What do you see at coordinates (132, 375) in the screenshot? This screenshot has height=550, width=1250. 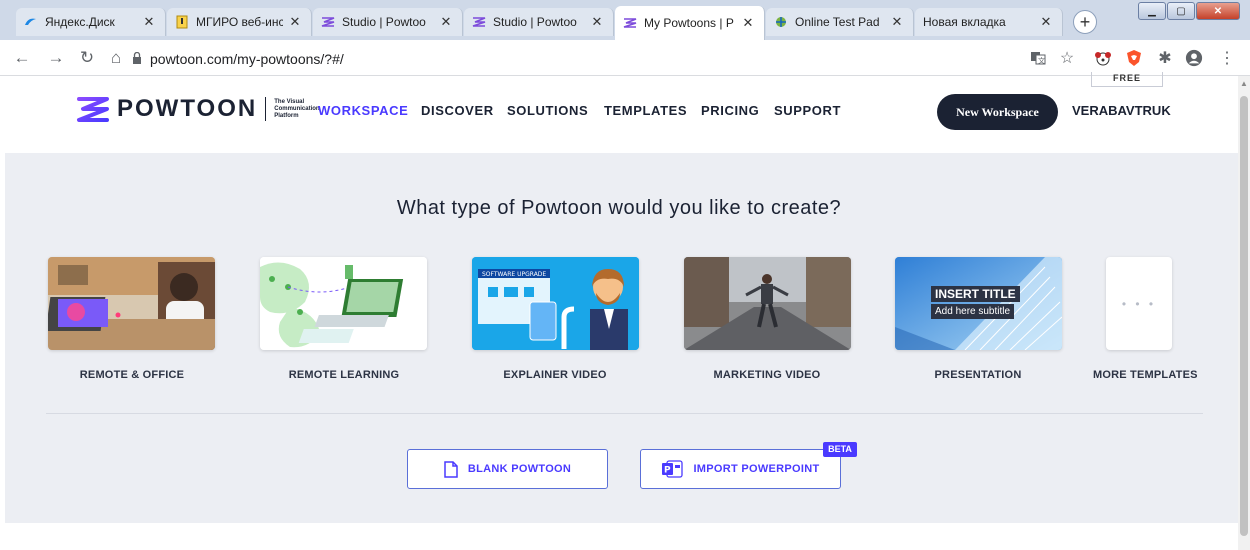 I see `card-label-remote-office: REMOTE & OFFICE` at bounding box center [132, 375].